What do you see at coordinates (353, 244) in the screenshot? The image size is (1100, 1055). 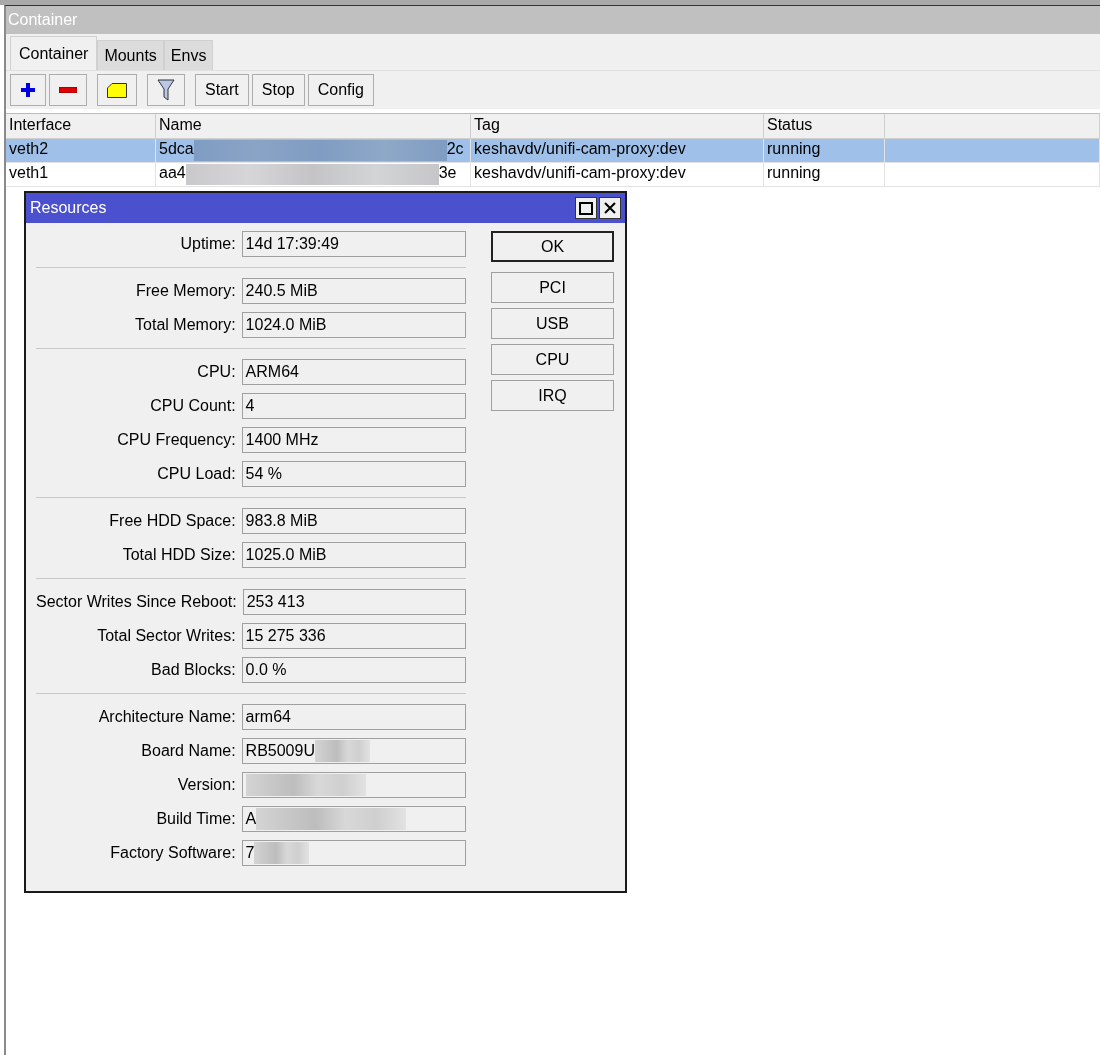 I see `value-field: 14d 17:39:49` at bounding box center [353, 244].